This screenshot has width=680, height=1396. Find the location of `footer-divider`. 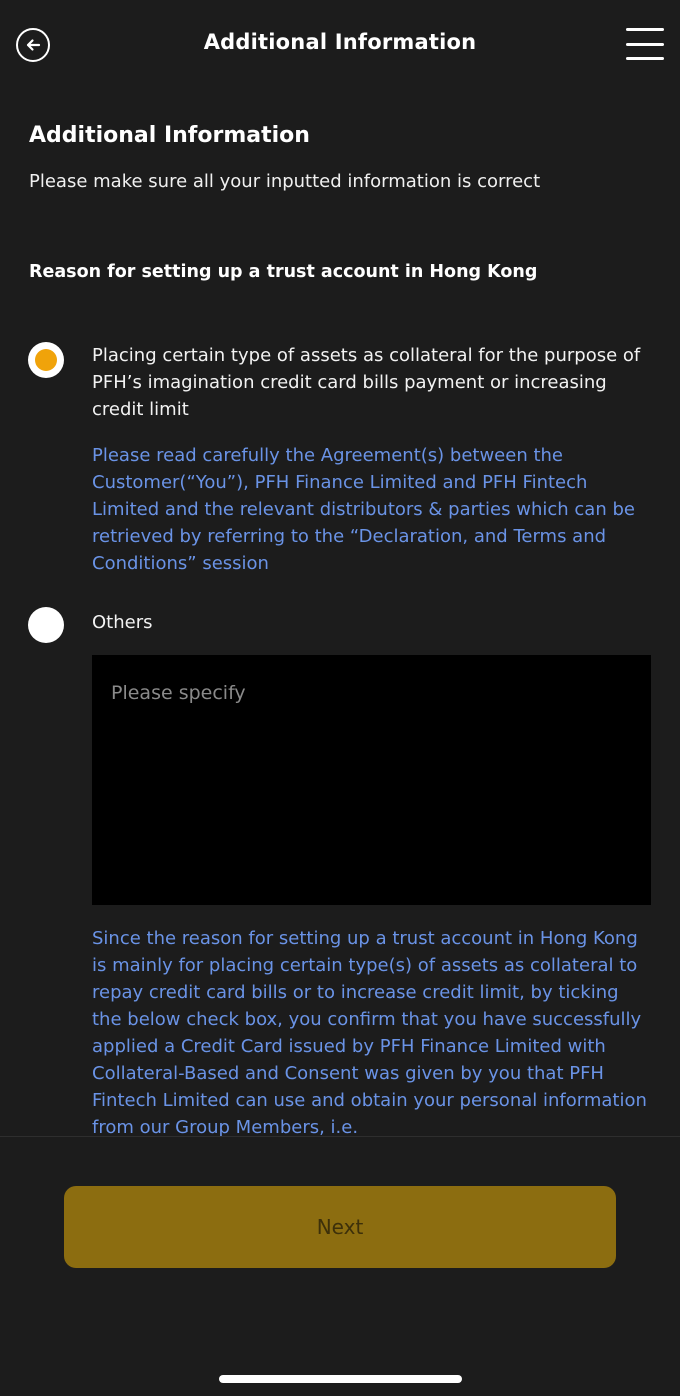

footer-divider is located at coordinates (340, 1136).